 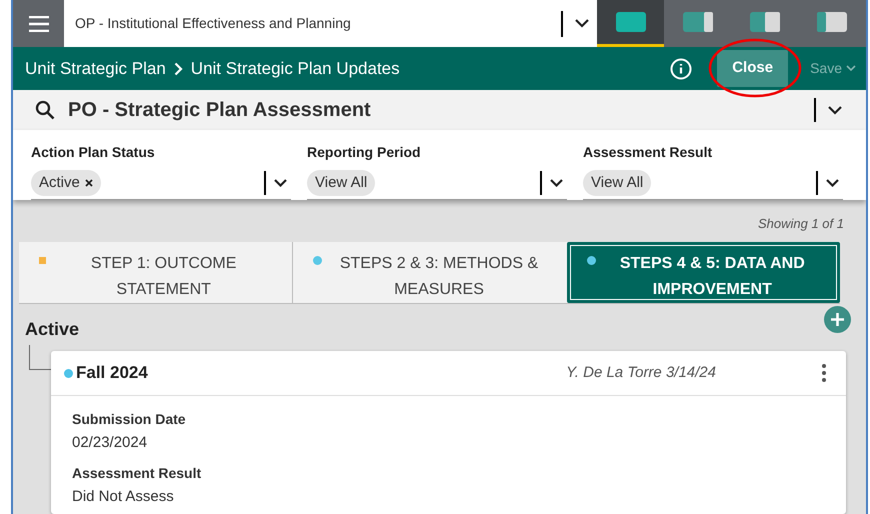 What do you see at coordinates (837, 319) in the screenshot?
I see `add-button` at bounding box center [837, 319].